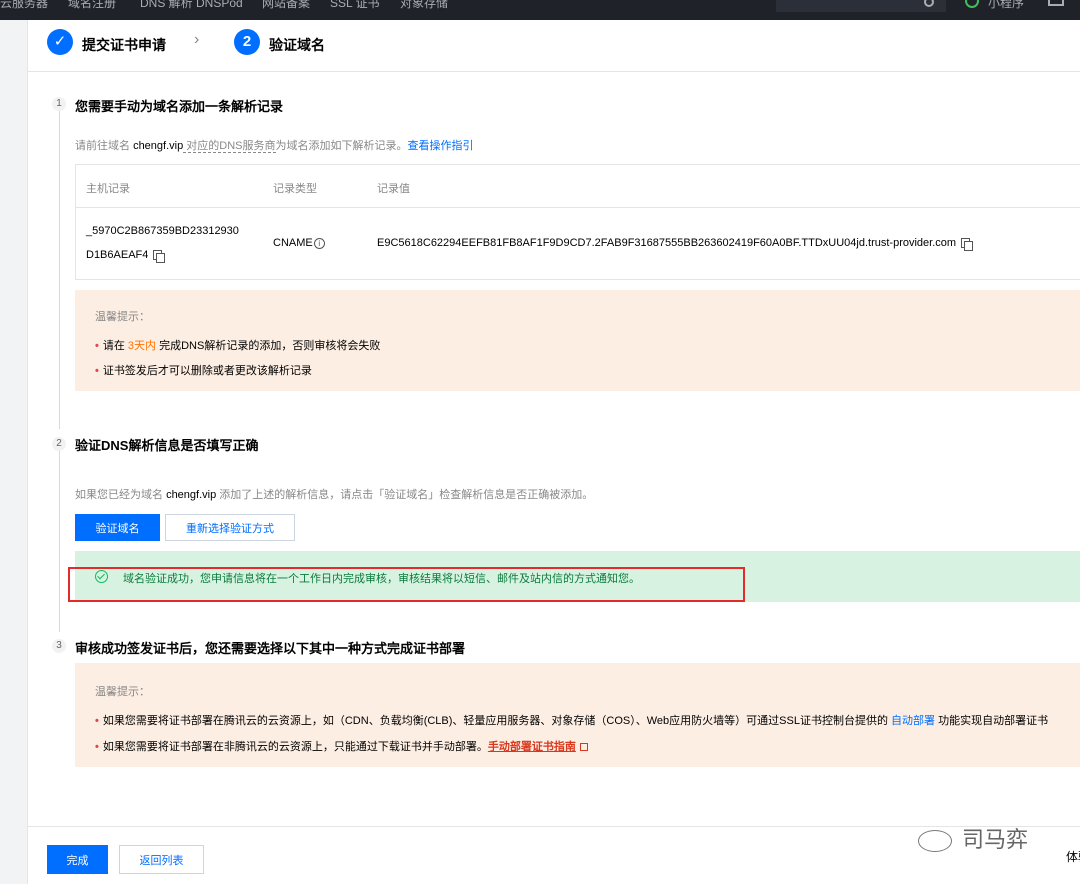  I want to click on section-3-title: 审核成功签发证书后，您还需要选择以下其中一种方式完成证书部署, so click(270, 648).